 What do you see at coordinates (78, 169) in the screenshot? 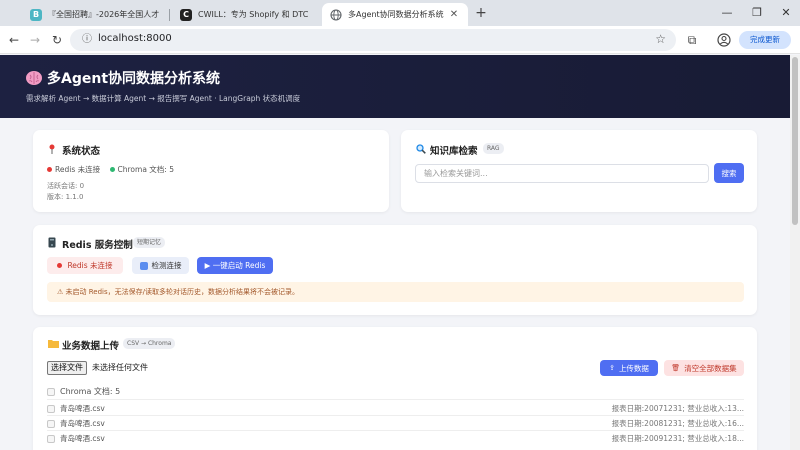
I see `redis-status-text: Redis 未连接` at bounding box center [78, 169].